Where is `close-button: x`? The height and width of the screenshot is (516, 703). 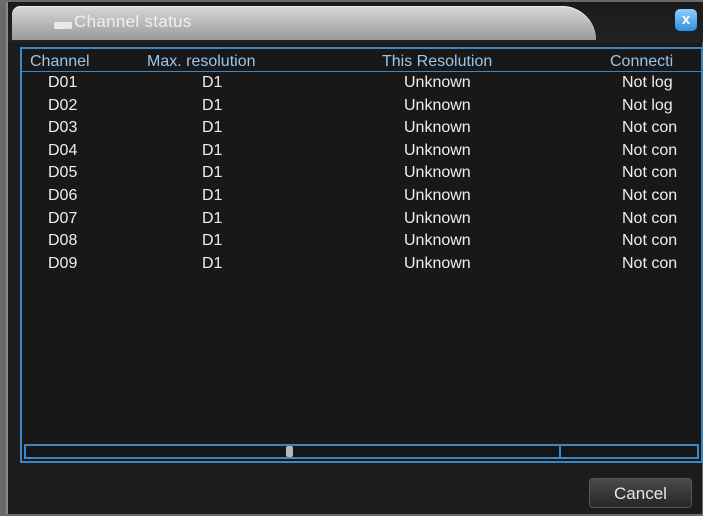
close-button: x is located at coordinates (686, 20).